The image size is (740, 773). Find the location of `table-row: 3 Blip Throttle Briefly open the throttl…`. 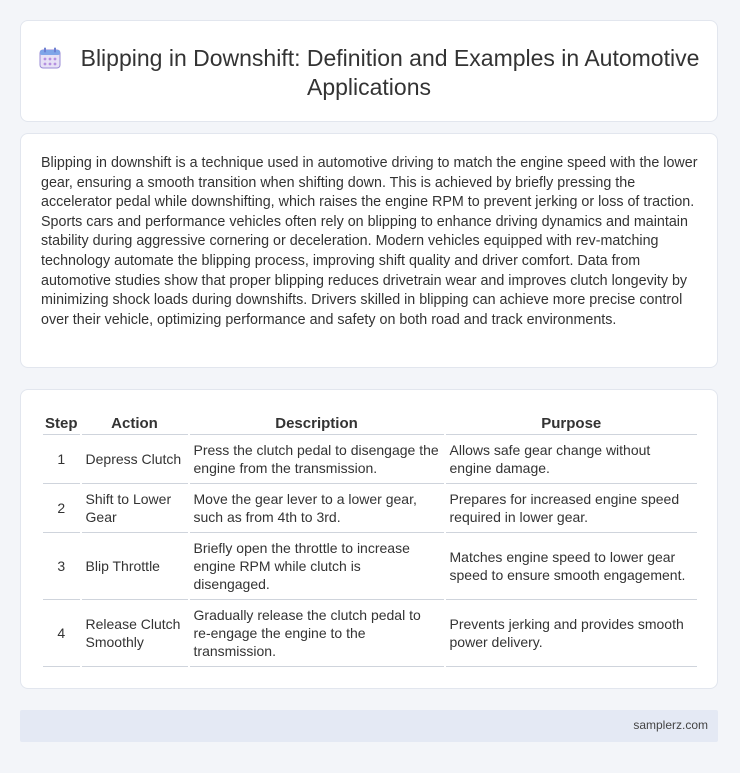

table-row: 3 Blip Throttle Briefly open the throttl… is located at coordinates (370, 566).